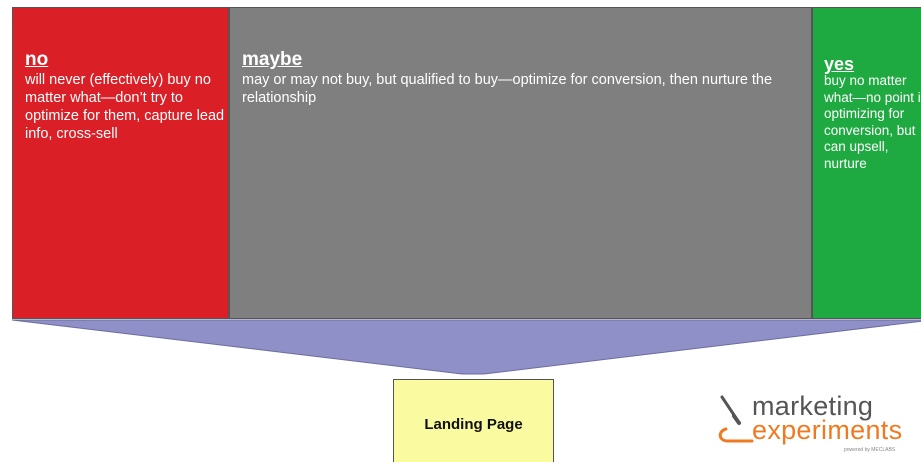 The width and height of the screenshot is (921, 462). Describe the element at coordinates (37, 59) in the screenshot. I see `segment-no-title: no` at that location.